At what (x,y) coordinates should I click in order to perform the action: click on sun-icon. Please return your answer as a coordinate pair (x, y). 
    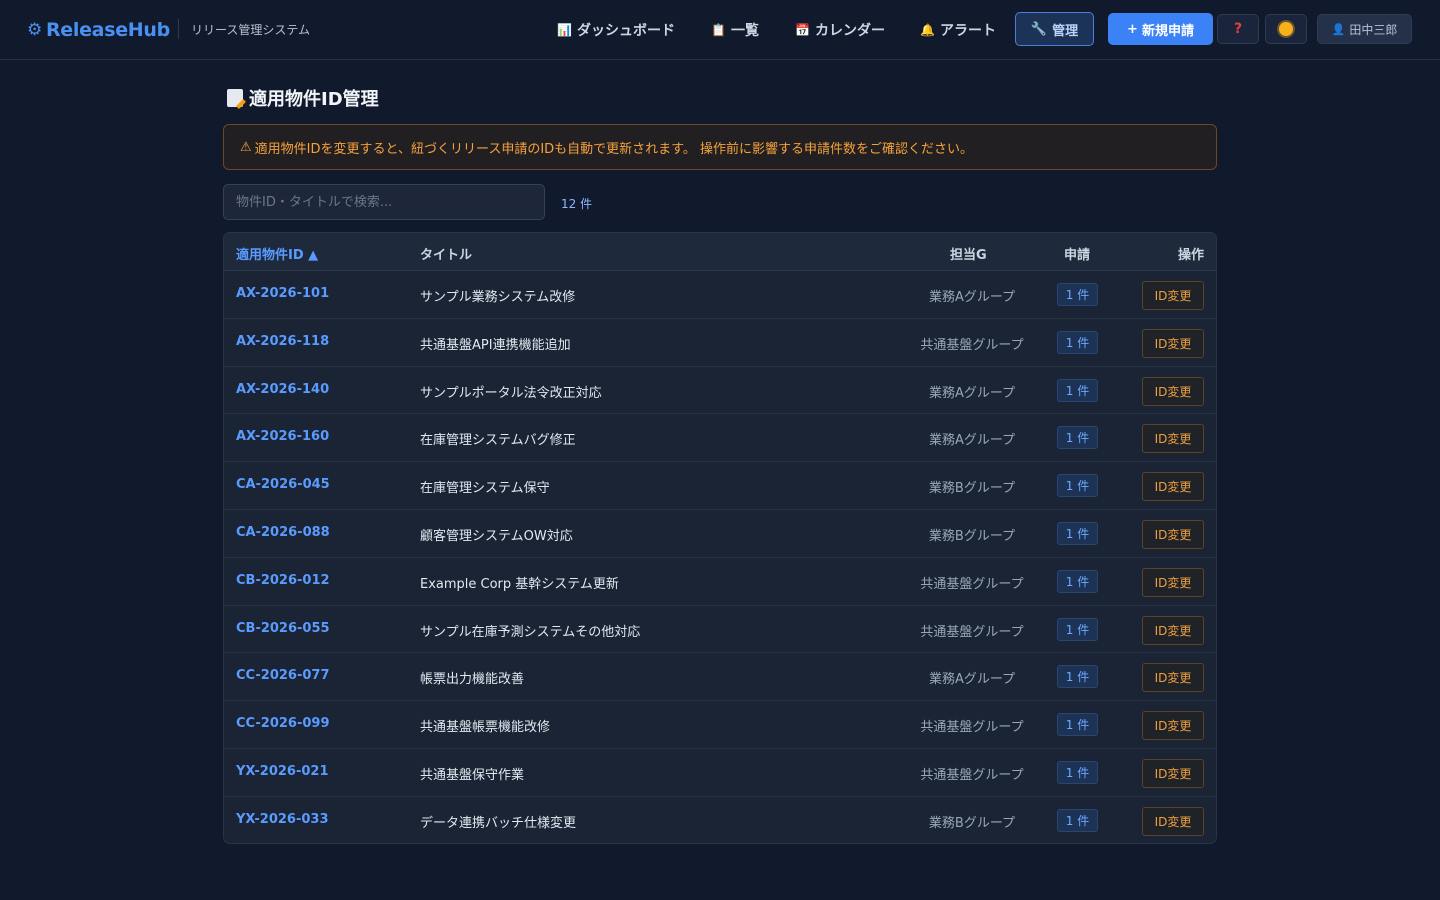
    Looking at the image, I should click on (1286, 29).